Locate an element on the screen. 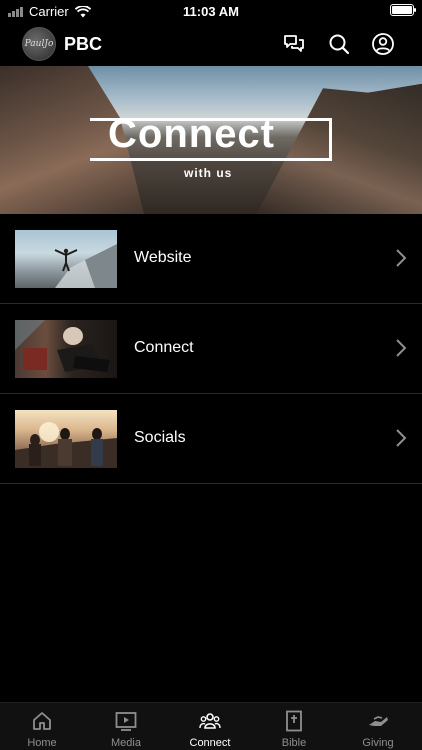 The image size is (422, 750). list-item-website: Website is located at coordinates (211, 259).